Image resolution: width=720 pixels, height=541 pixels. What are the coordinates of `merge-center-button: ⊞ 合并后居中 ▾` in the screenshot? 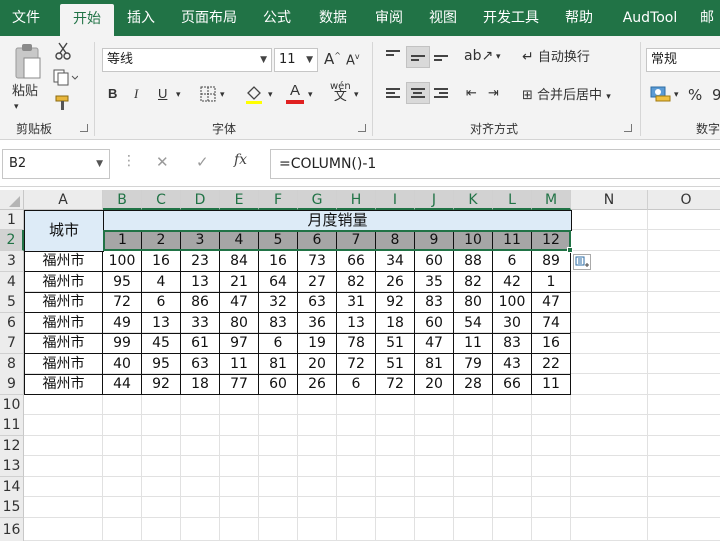 It's located at (579, 96).